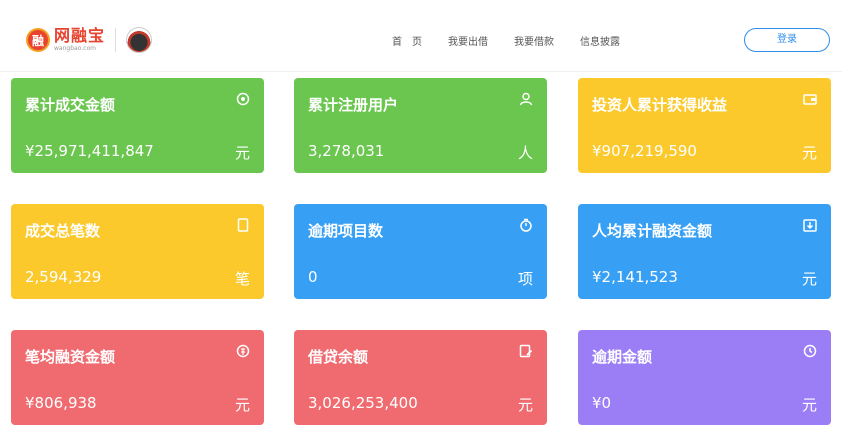 This screenshot has height=440, width=842. I want to click on card-value: ¥2,141,523, so click(635, 277).